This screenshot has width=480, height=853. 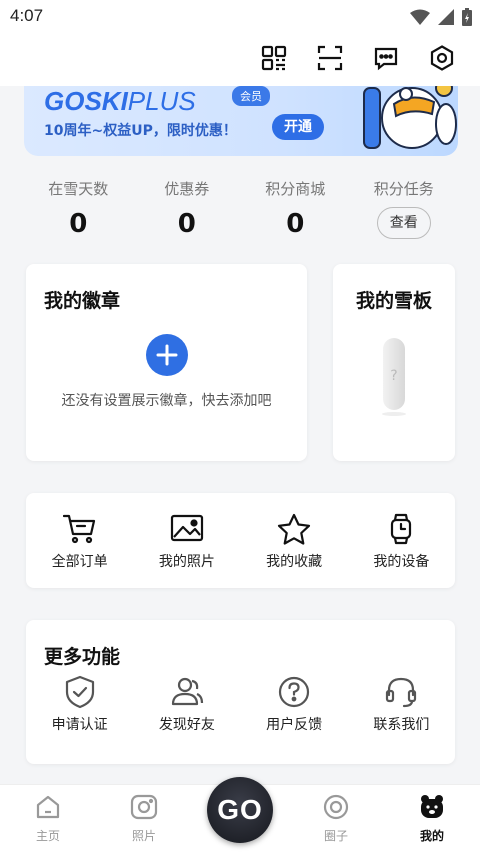 I want to click on qr-code-button, so click(x=274, y=58).